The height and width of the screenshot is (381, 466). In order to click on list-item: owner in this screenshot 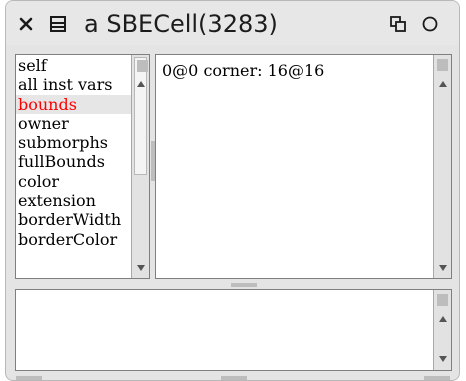, I will do `click(73, 123)`.